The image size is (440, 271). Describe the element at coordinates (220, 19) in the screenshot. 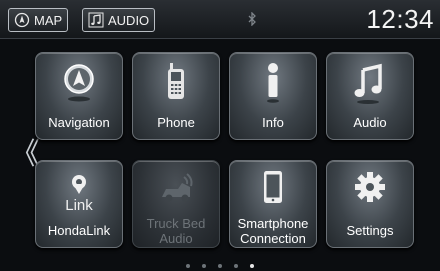

I see `top-bar: MAP AUDIO 12:34` at that location.